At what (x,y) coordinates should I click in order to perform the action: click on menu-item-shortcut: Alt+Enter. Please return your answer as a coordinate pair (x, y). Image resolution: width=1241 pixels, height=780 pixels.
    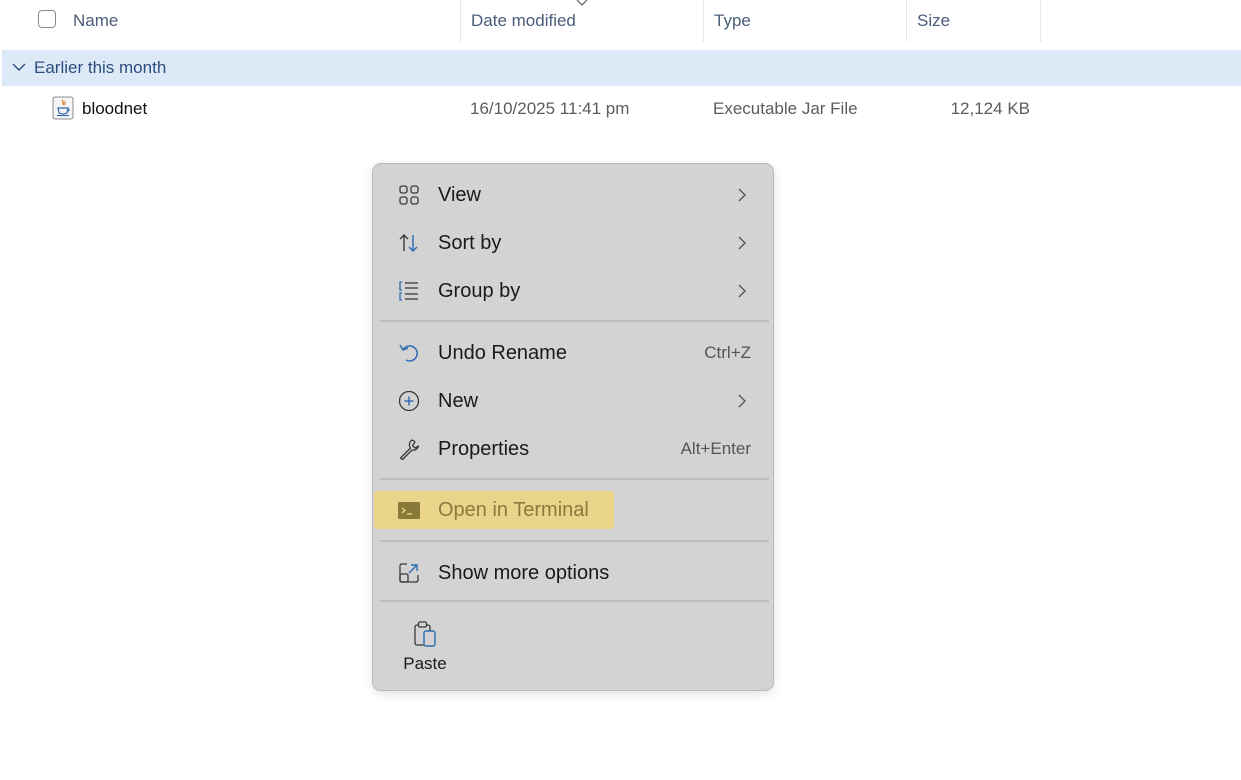
    Looking at the image, I should click on (715, 448).